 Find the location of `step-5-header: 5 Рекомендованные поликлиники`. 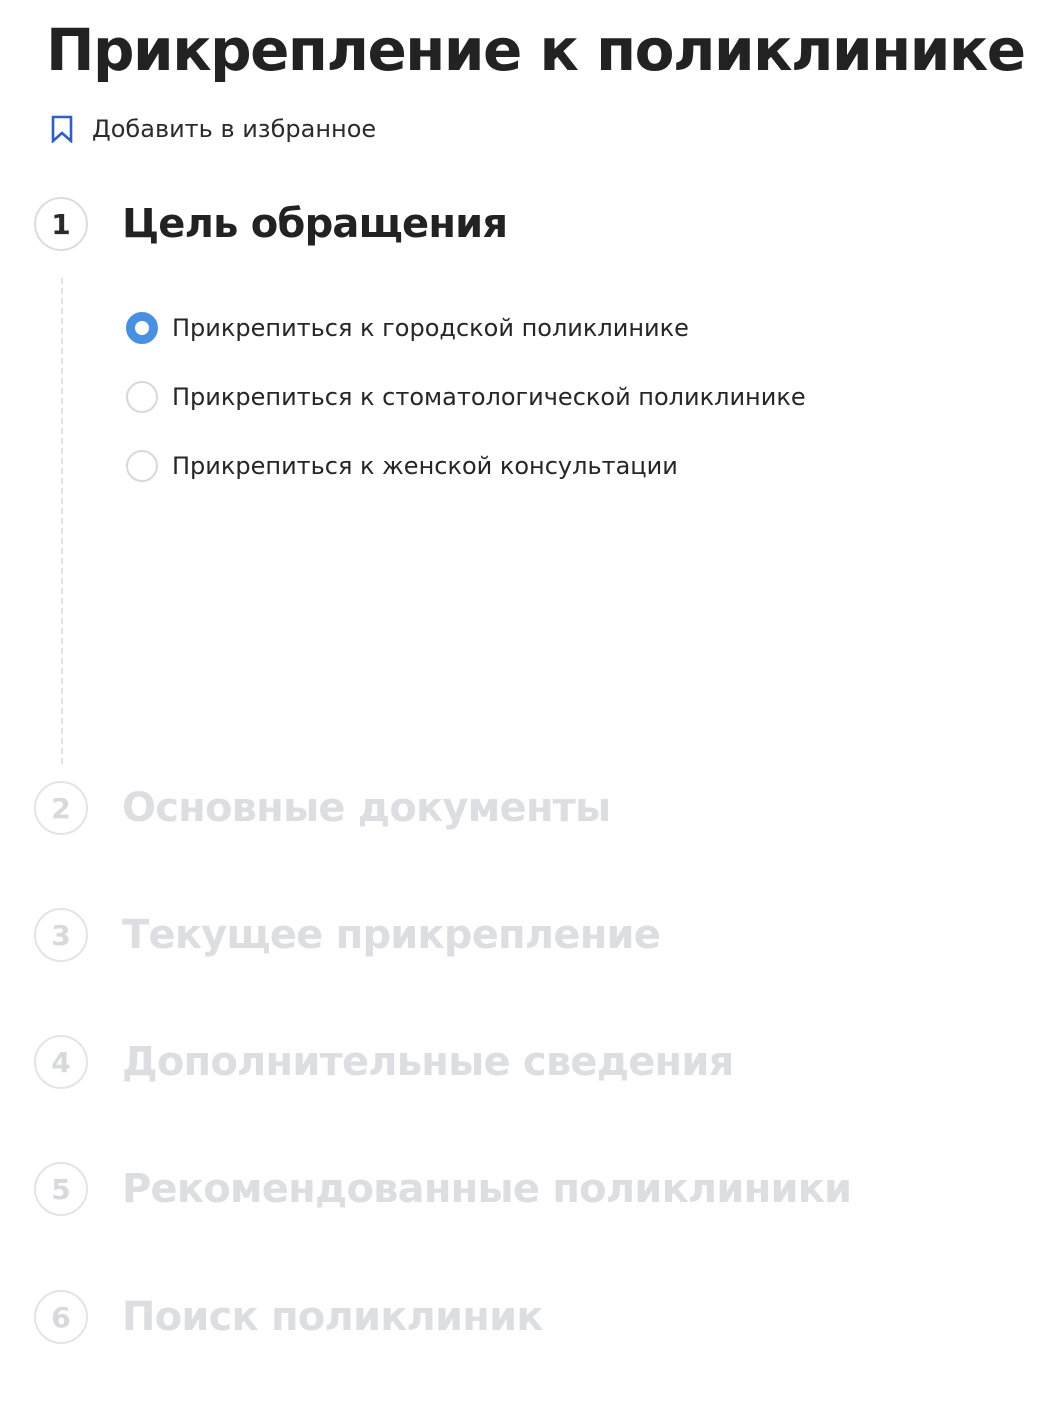

step-5-header: 5 Рекомендованные поликлиники is located at coordinates (443, 1189).